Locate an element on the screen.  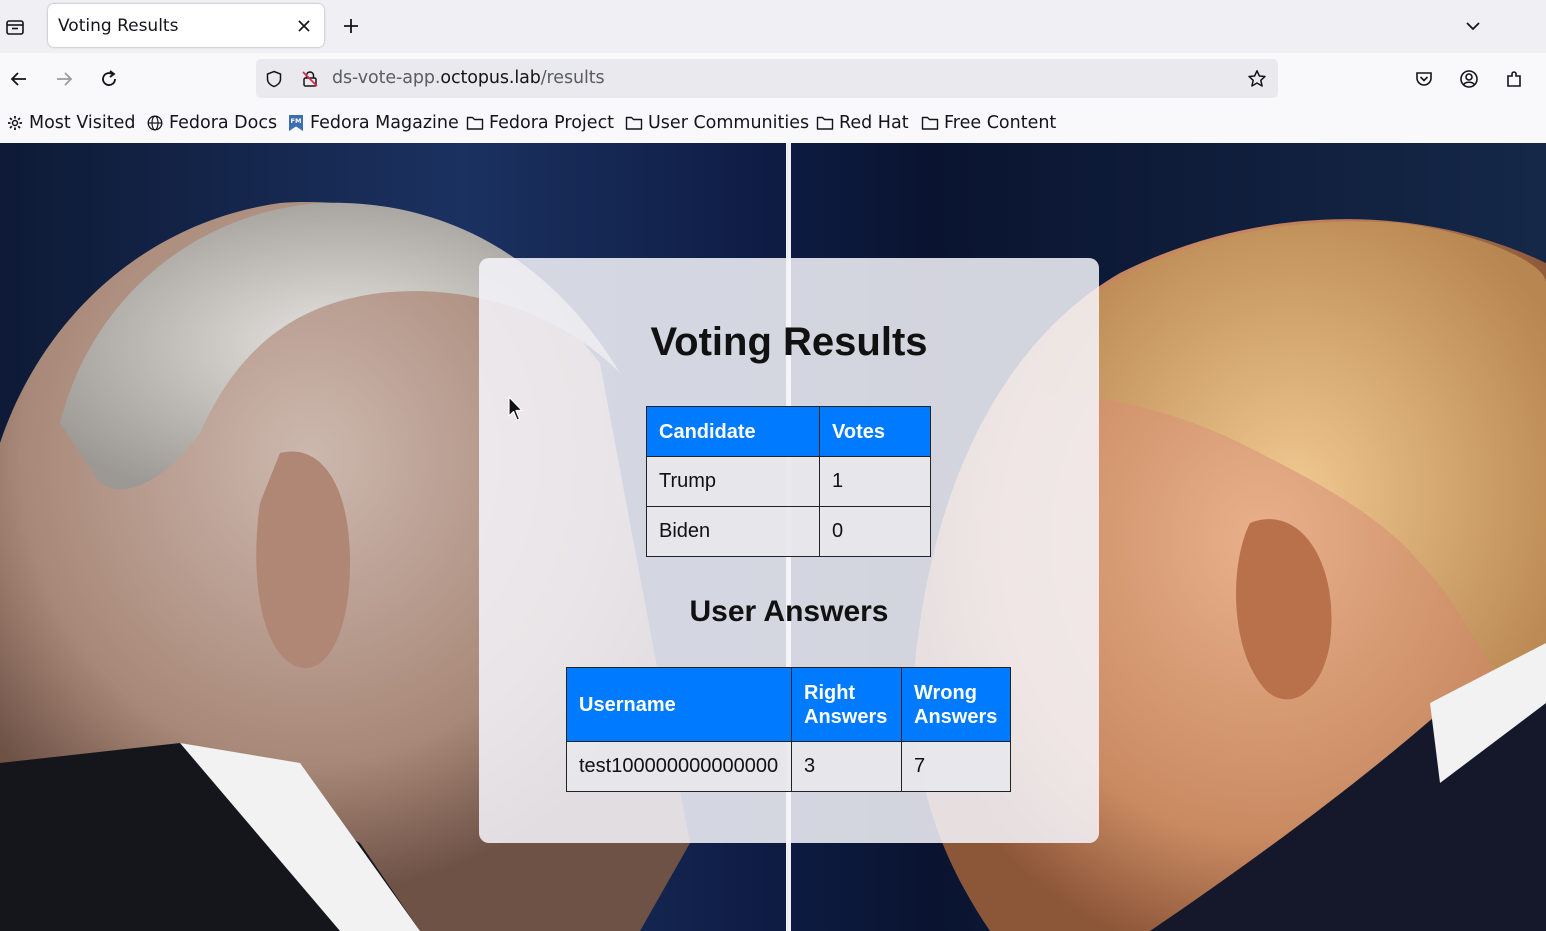
wrong-answers-cell: 7 is located at coordinates (956, 766).